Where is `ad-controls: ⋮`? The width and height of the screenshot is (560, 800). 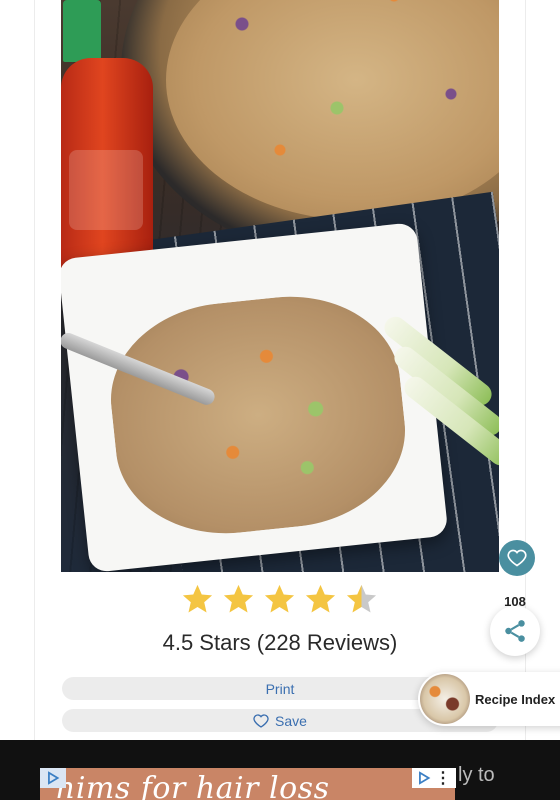 ad-controls: ⋮ is located at coordinates (434, 778).